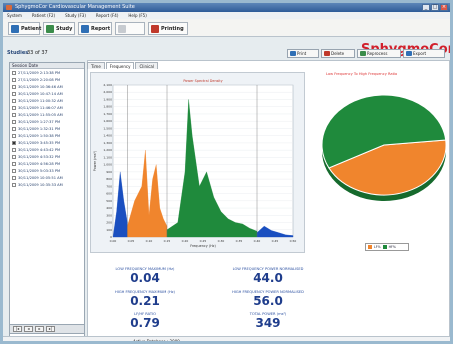 The width and height of the screenshot is (453, 344). Describe the element at coordinates (50, 329) in the screenshot. I see `last-record-button: ▸|` at that location.